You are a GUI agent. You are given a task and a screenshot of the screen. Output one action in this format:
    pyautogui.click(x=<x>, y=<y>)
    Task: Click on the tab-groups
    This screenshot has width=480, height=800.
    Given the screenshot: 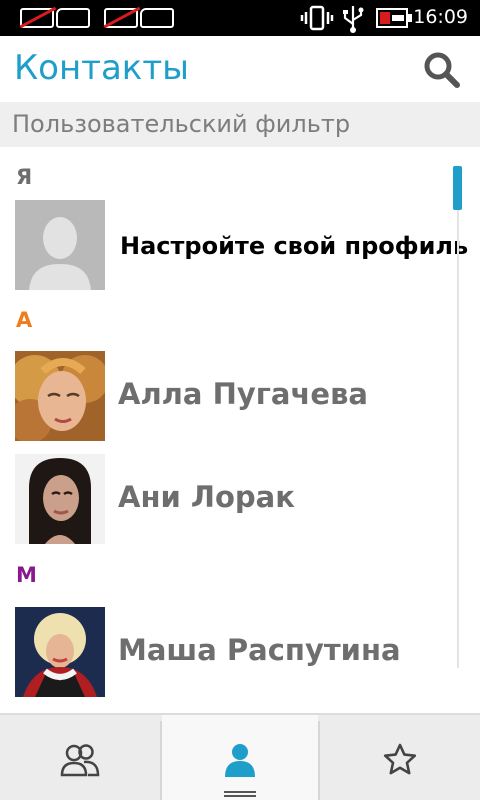 What is the action you would take?
    pyautogui.click(x=80, y=757)
    